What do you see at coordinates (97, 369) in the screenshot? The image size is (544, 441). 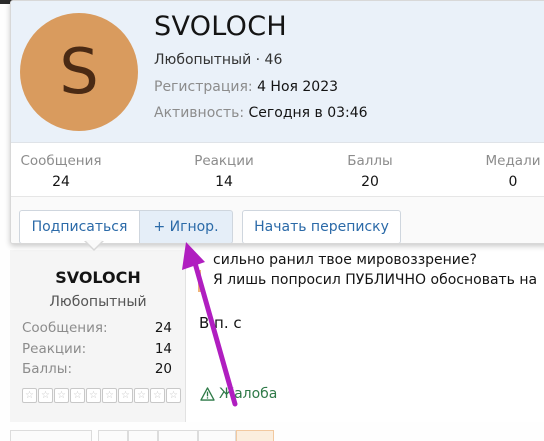 I see `post-stat-points: Баллы: 20` at bounding box center [97, 369].